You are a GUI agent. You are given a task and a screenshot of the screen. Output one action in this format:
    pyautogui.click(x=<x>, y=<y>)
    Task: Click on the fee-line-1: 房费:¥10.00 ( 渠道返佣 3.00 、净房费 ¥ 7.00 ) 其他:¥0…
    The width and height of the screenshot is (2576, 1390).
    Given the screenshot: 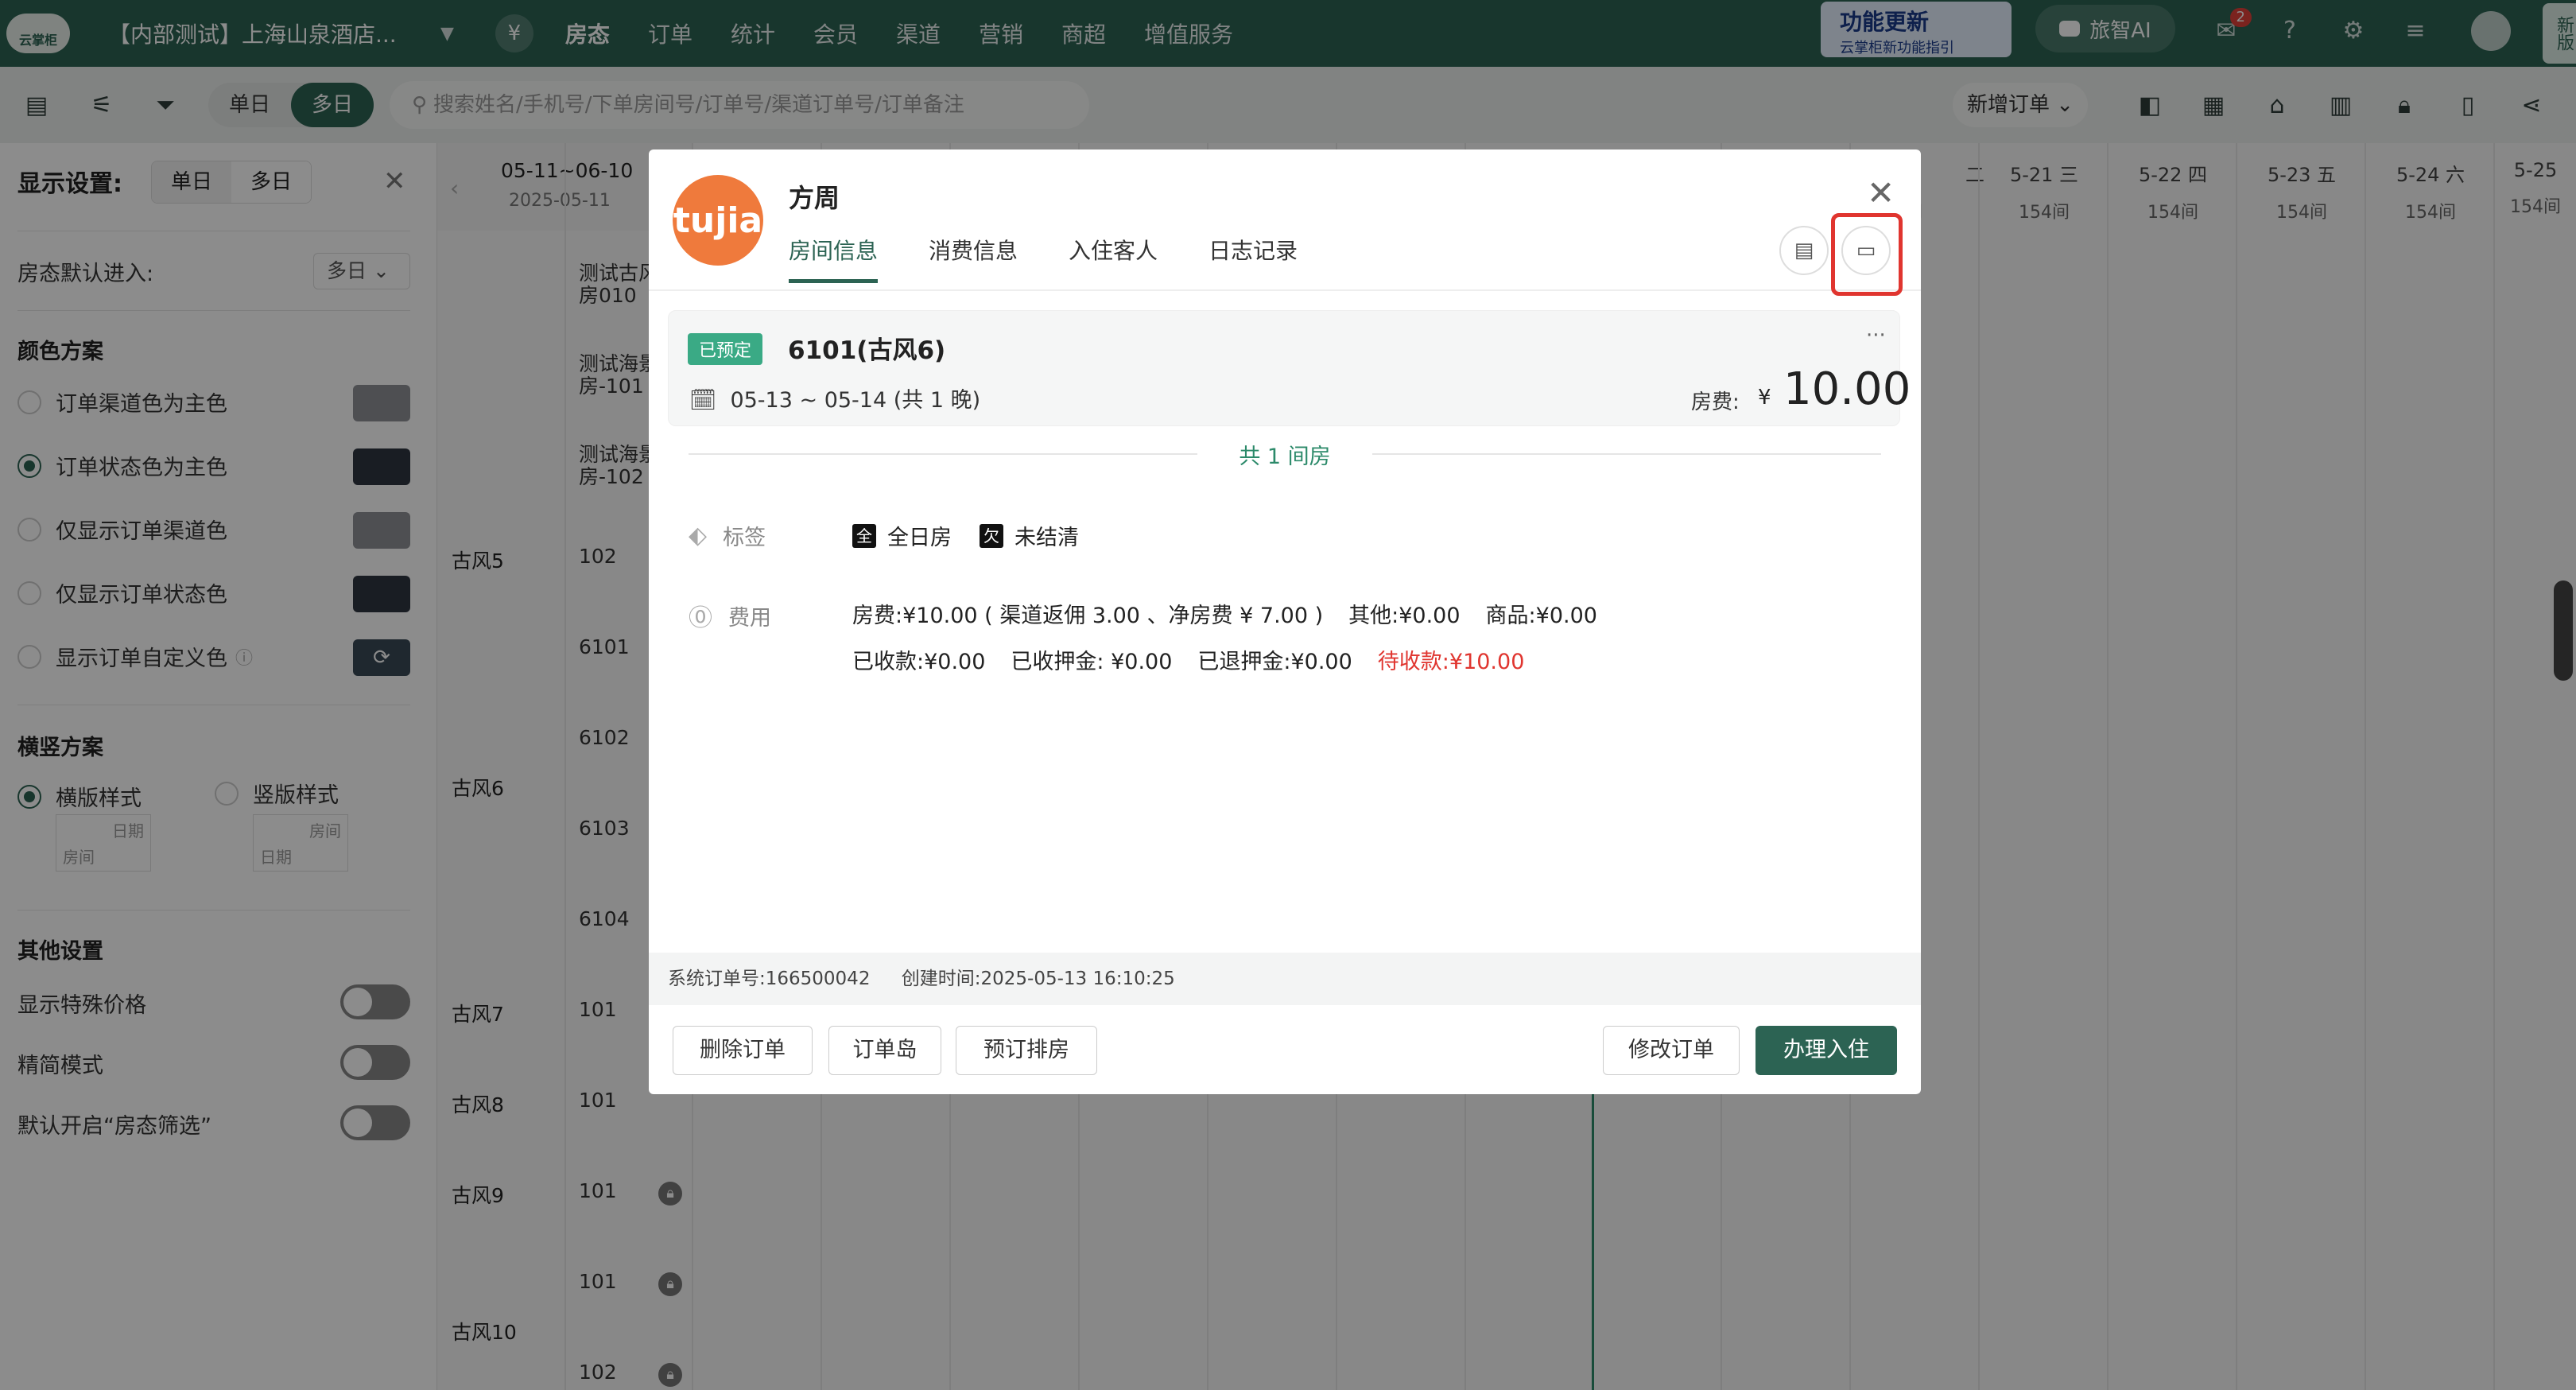 What is the action you would take?
    pyautogui.click(x=1238, y=614)
    